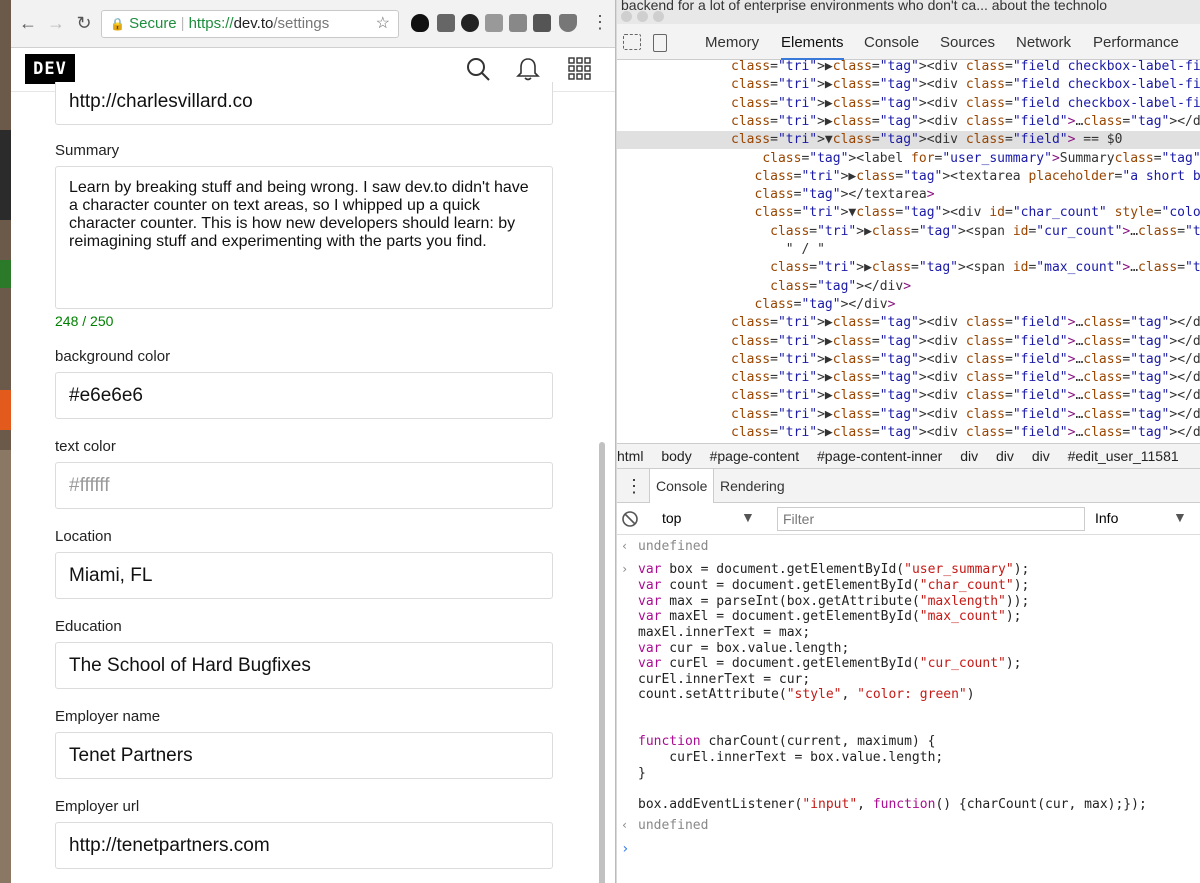 Image resolution: width=1200 pixels, height=883 pixels. I want to click on window-minimize-button, so click(642, 16).